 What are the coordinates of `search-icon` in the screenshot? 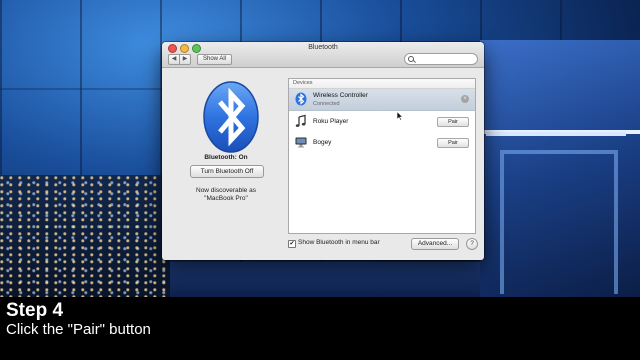 It's located at (411, 59).